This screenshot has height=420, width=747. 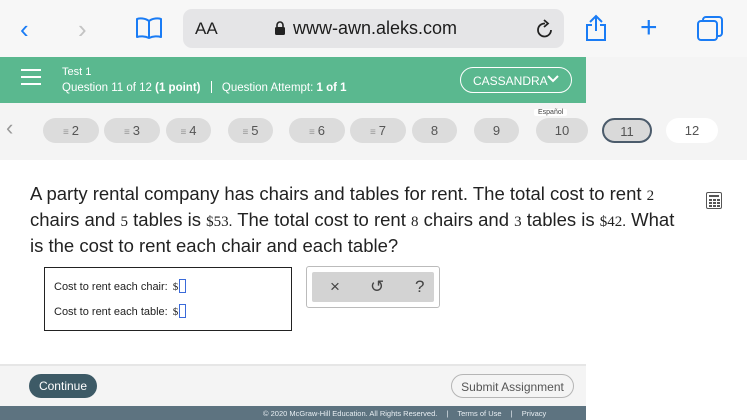 I want to click on answer-tools: × ↺ ?, so click(x=373, y=287).